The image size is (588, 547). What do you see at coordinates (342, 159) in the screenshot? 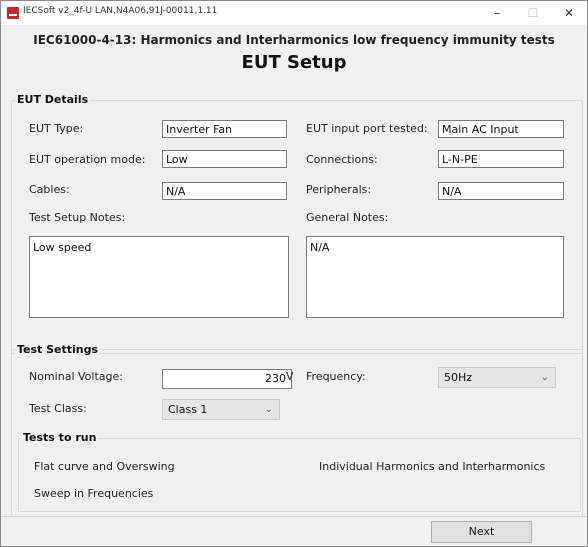
I see `connections-label: Connections:` at bounding box center [342, 159].